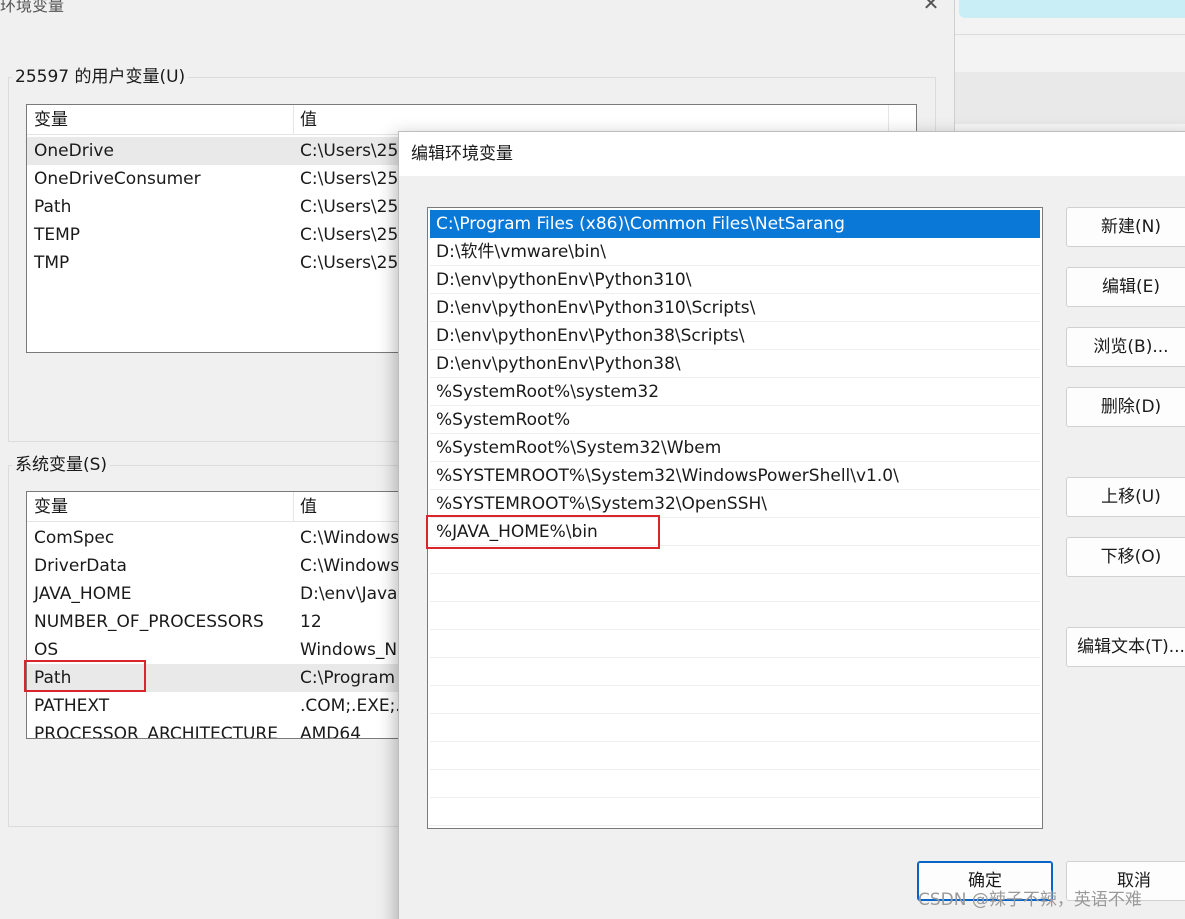 This screenshot has width=1185, height=919. What do you see at coordinates (543, 532) in the screenshot?
I see `java-home-highlight-box` at bounding box center [543, 532].